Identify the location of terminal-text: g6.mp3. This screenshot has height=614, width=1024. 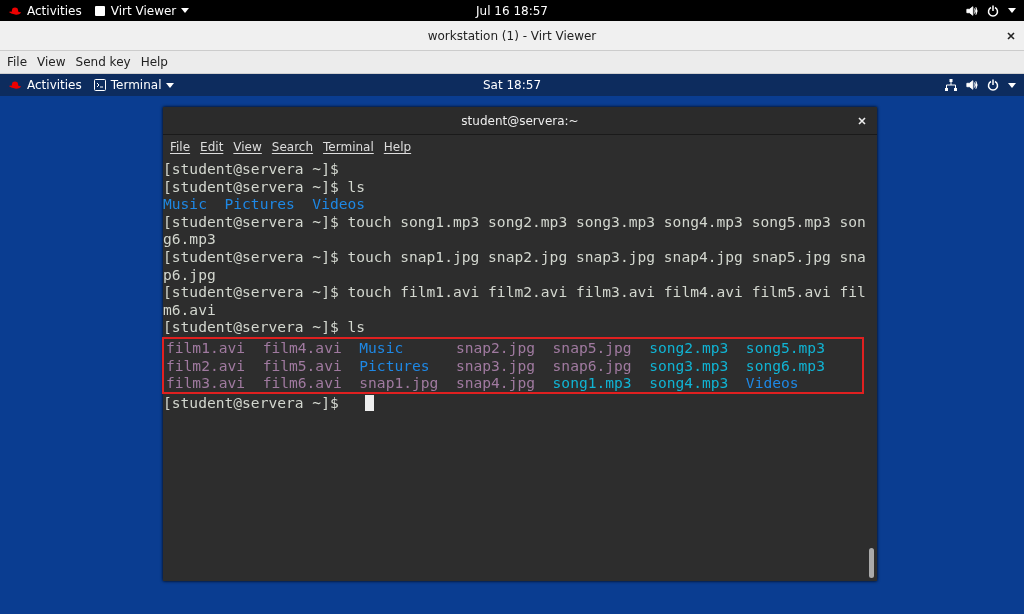
(189, 239).